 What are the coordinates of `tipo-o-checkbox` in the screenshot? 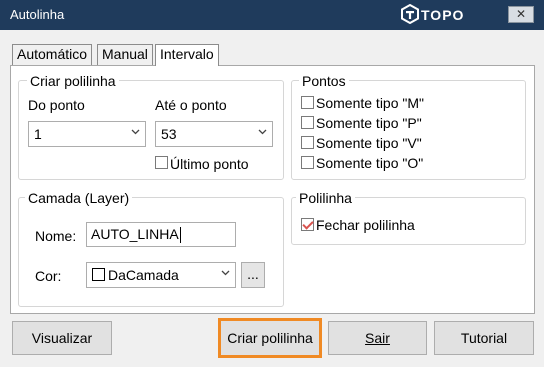 It's located at (307, 162).